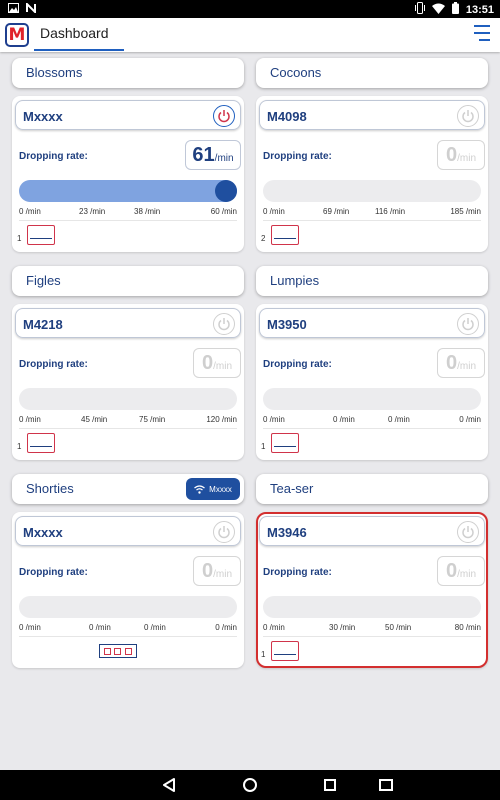  Describe the element at coordinates (128, 489) in the screenshot. I see `group-header: Shorties Mxxxx` at that location.